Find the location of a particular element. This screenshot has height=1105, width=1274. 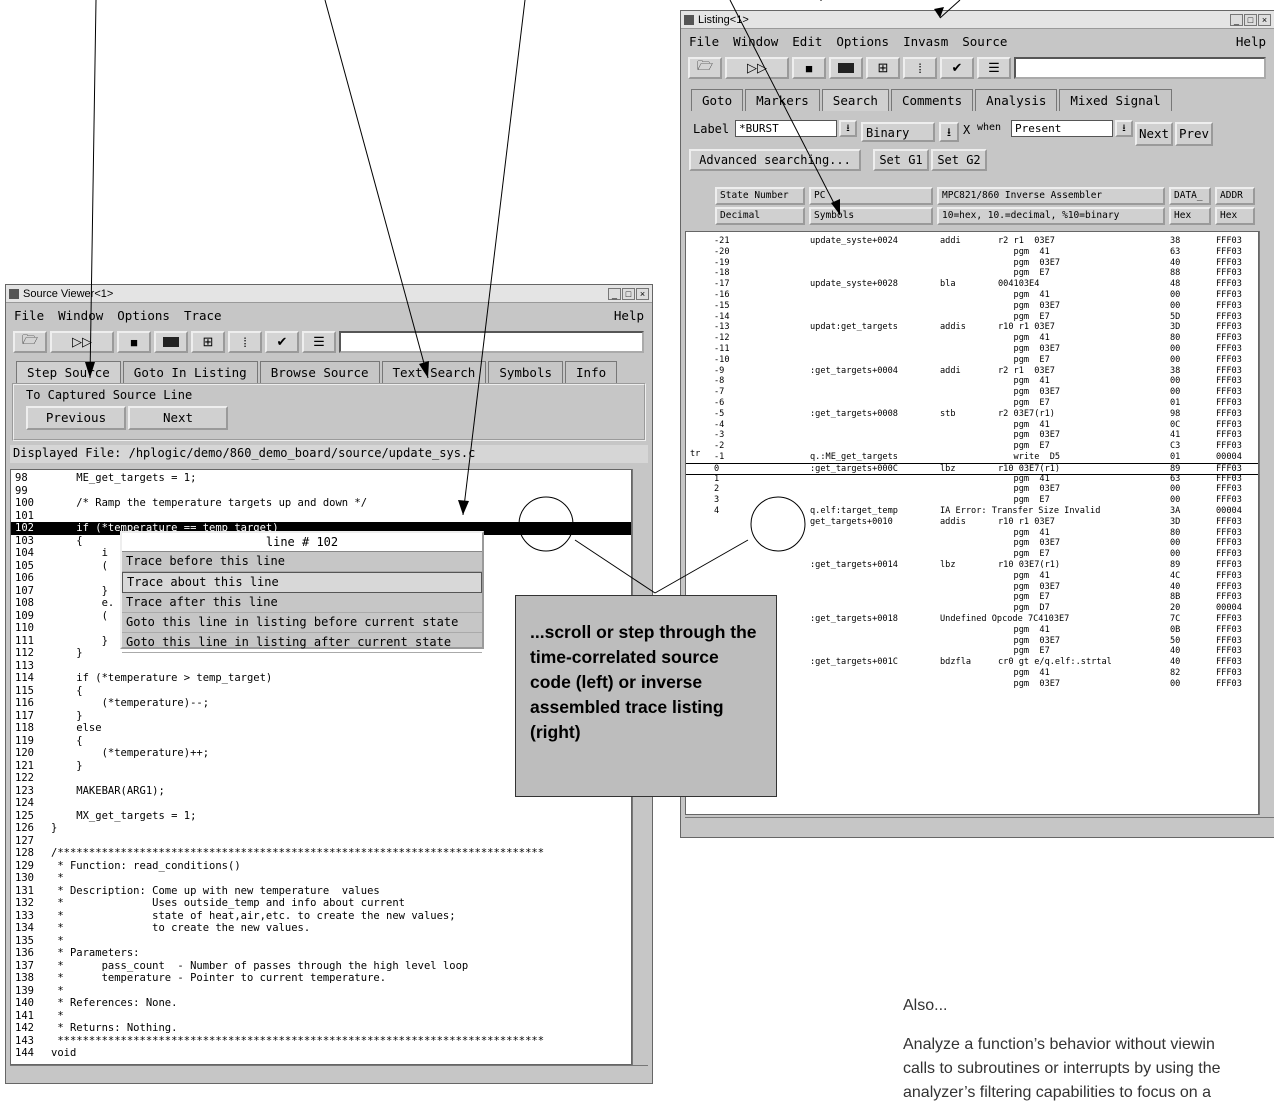

source-line: 130 * is located at coordinates (321, 878).